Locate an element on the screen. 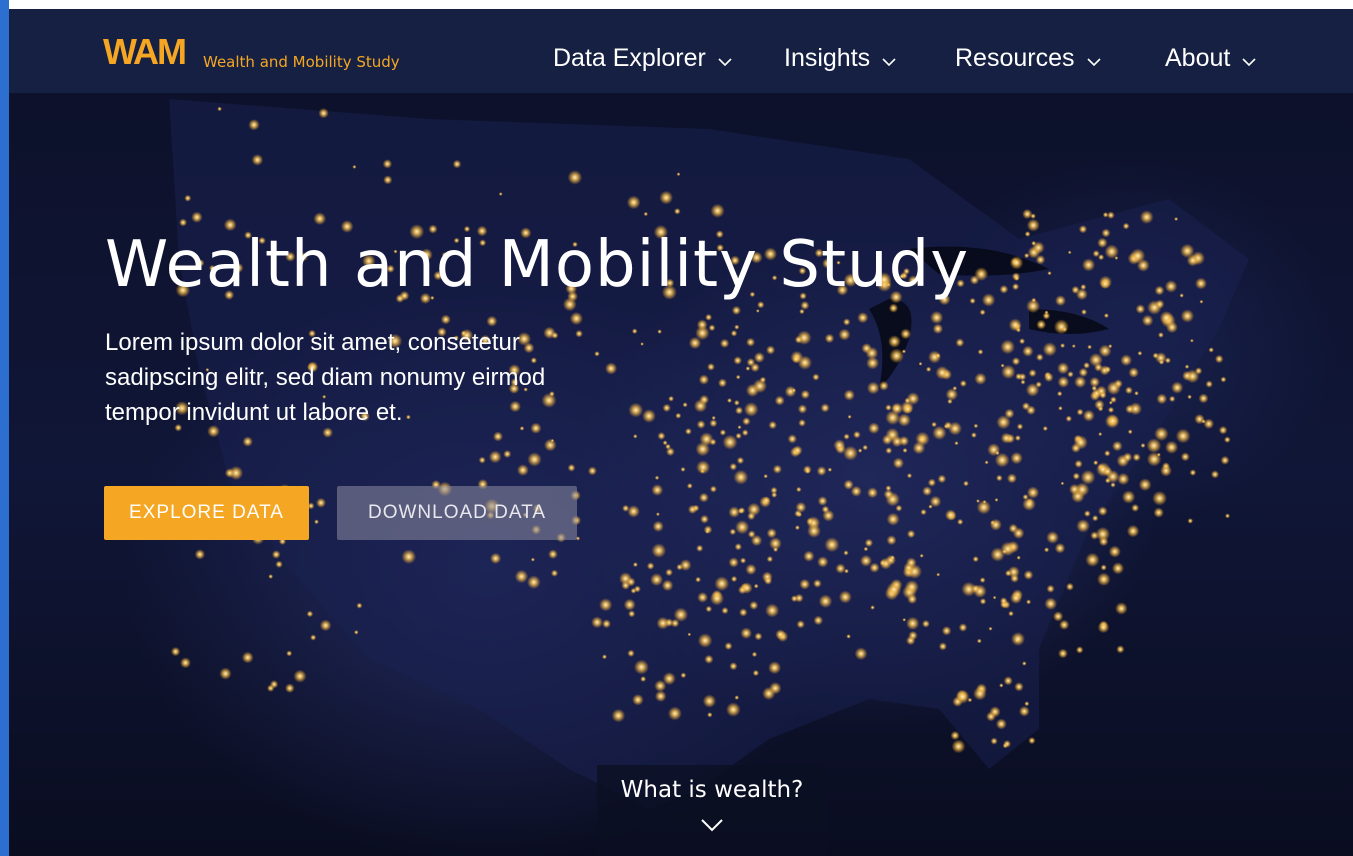 The width and height of the screenshot is (1353, 856). chevron-down-icon is located at coordinates (712, 828).